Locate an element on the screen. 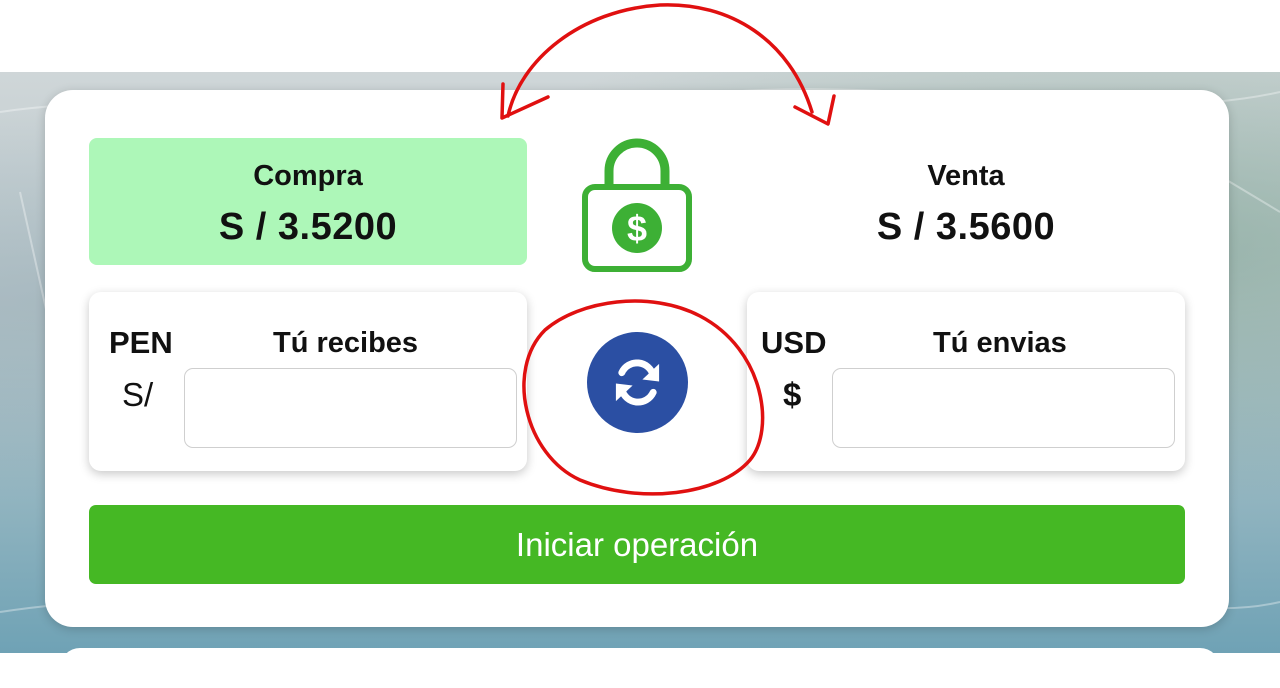 The image size is (1280, 688). send-currency-symbol: $ is located at coordinates (792, 394).